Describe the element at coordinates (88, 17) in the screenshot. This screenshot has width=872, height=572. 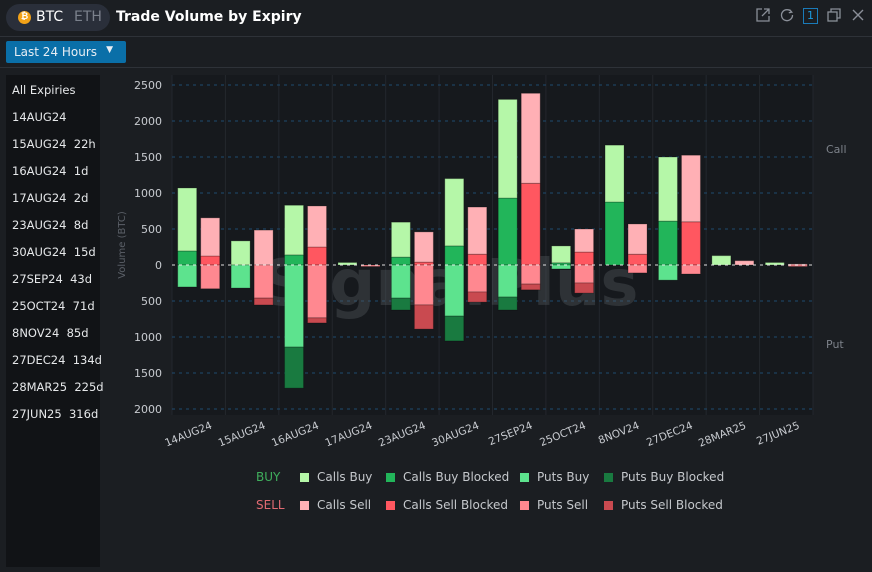
I see `coin-option-eth: ETH` at that location.